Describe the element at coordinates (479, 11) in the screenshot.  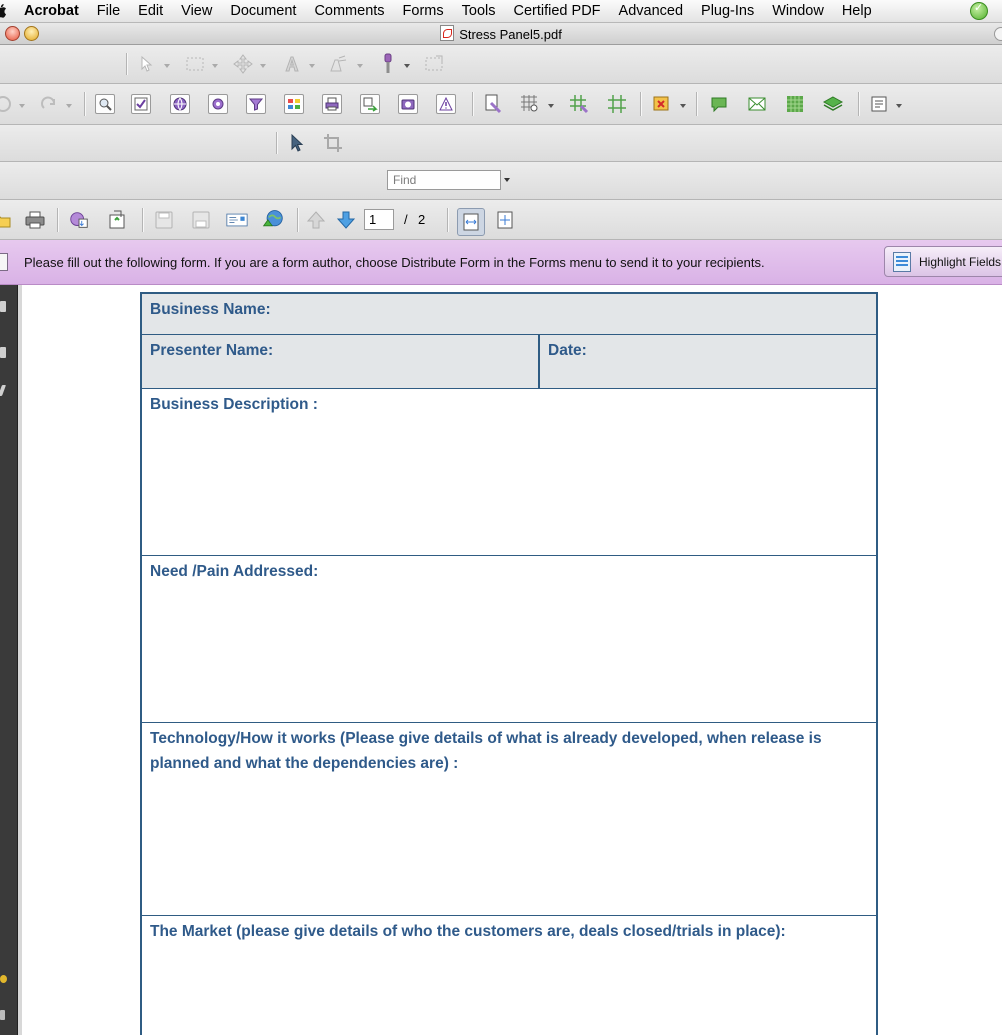
I see `menu-tools: Tools` at that location.